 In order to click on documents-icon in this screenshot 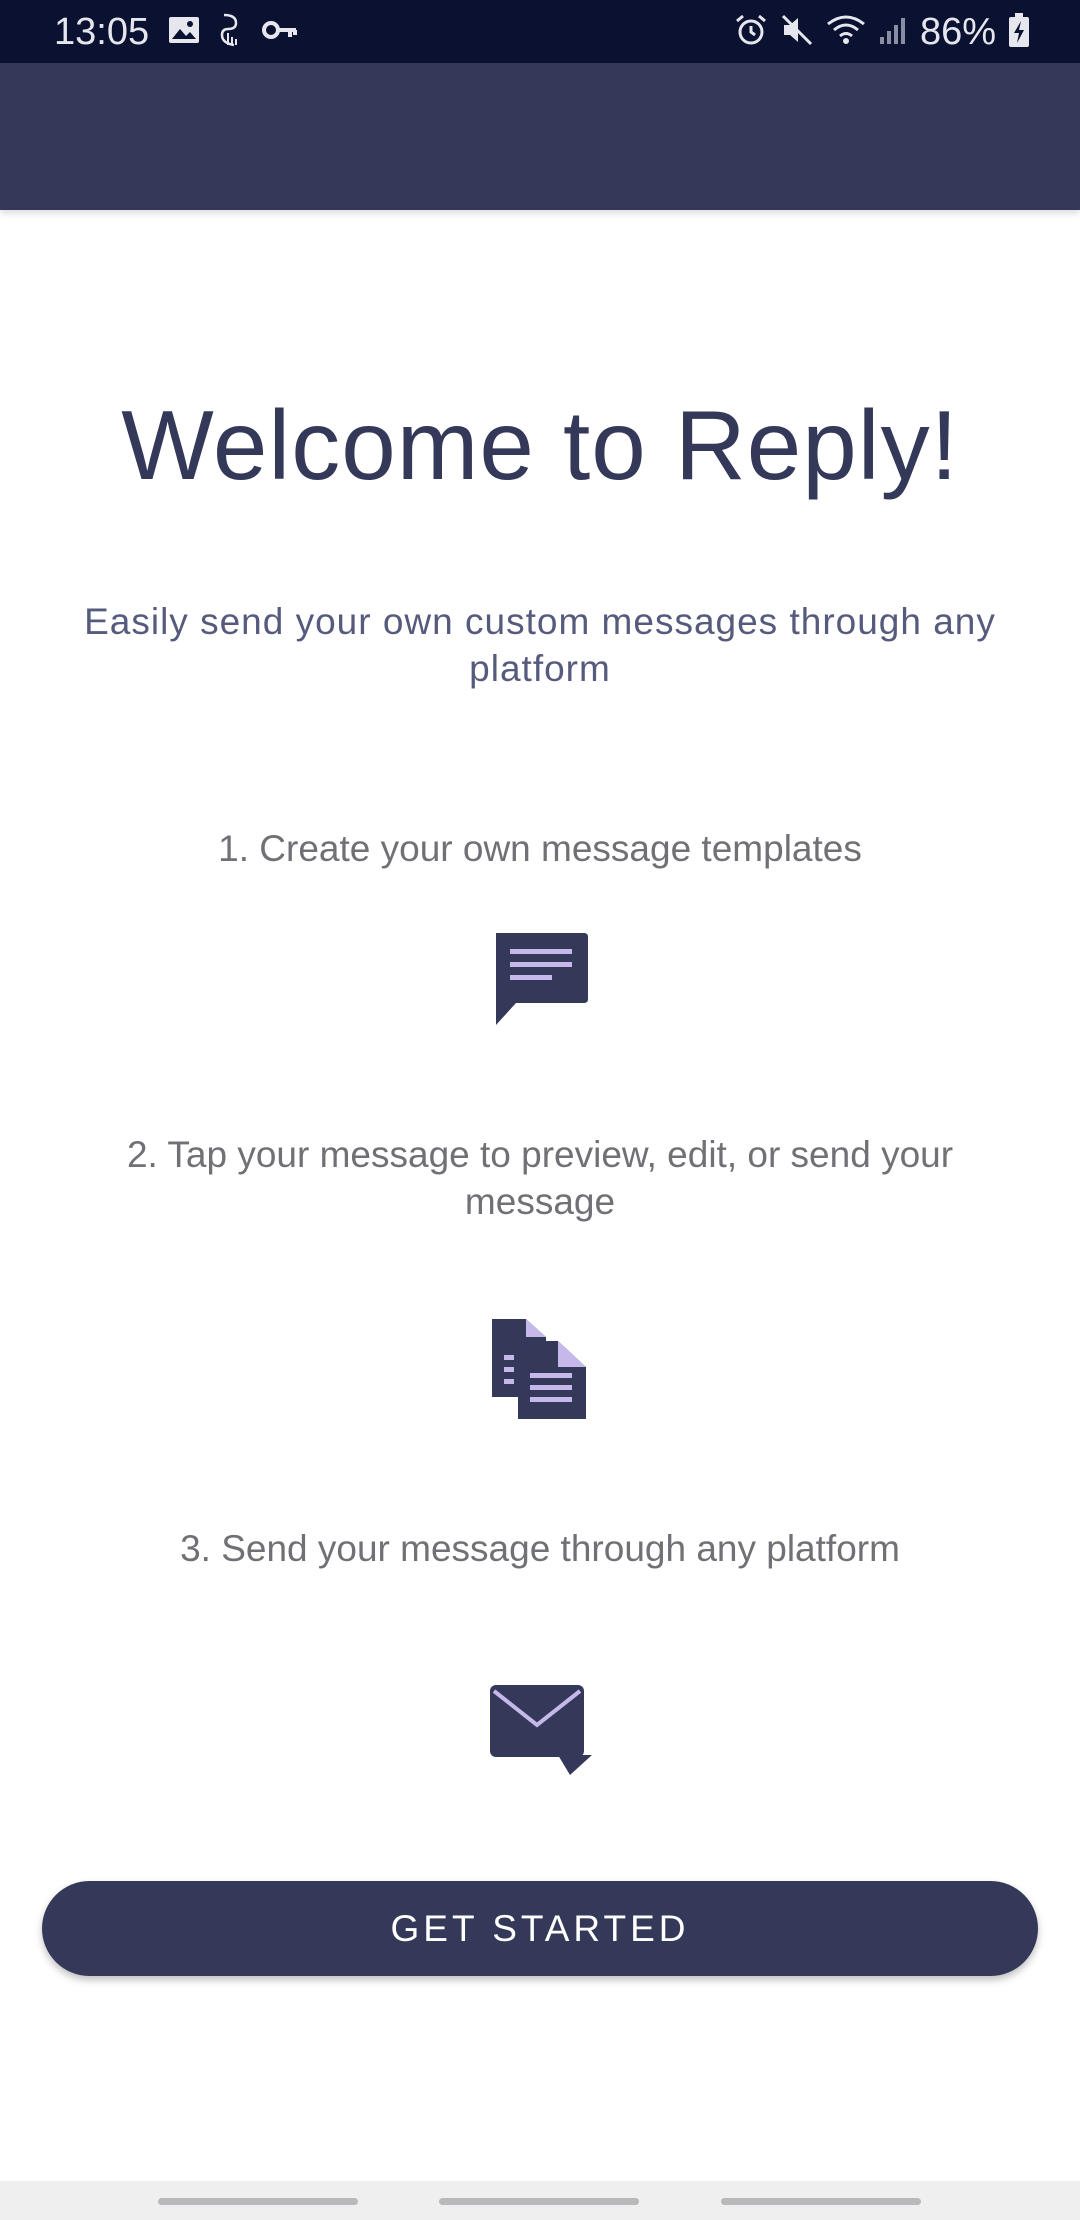, I will do `click(540, 1370)`.